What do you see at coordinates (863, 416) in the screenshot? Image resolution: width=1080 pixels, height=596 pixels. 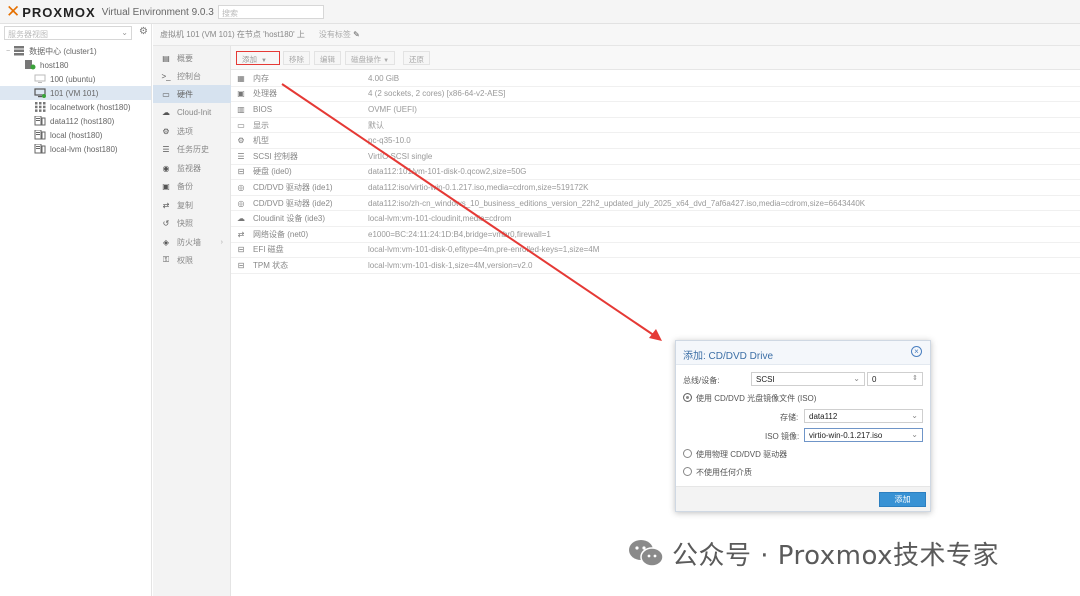 I see `storage-select: data112 ⌄` at bounding box center [863, 416].